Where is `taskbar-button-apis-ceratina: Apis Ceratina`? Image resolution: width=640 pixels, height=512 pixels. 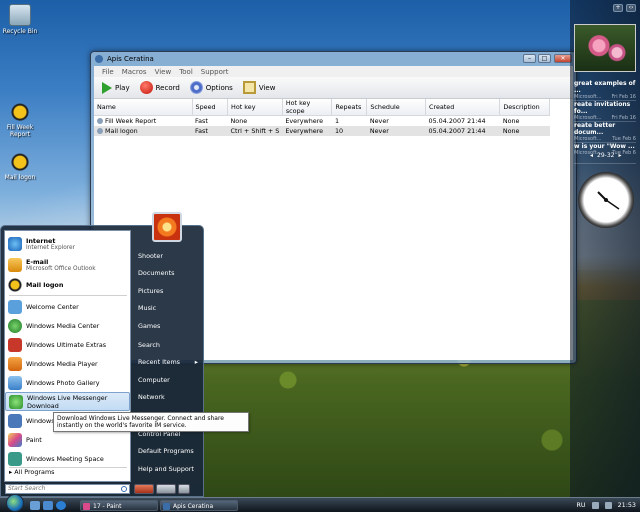 taskbar-button-apis-ceratina: Apis Ceratina is located at coordinates (199, 505).